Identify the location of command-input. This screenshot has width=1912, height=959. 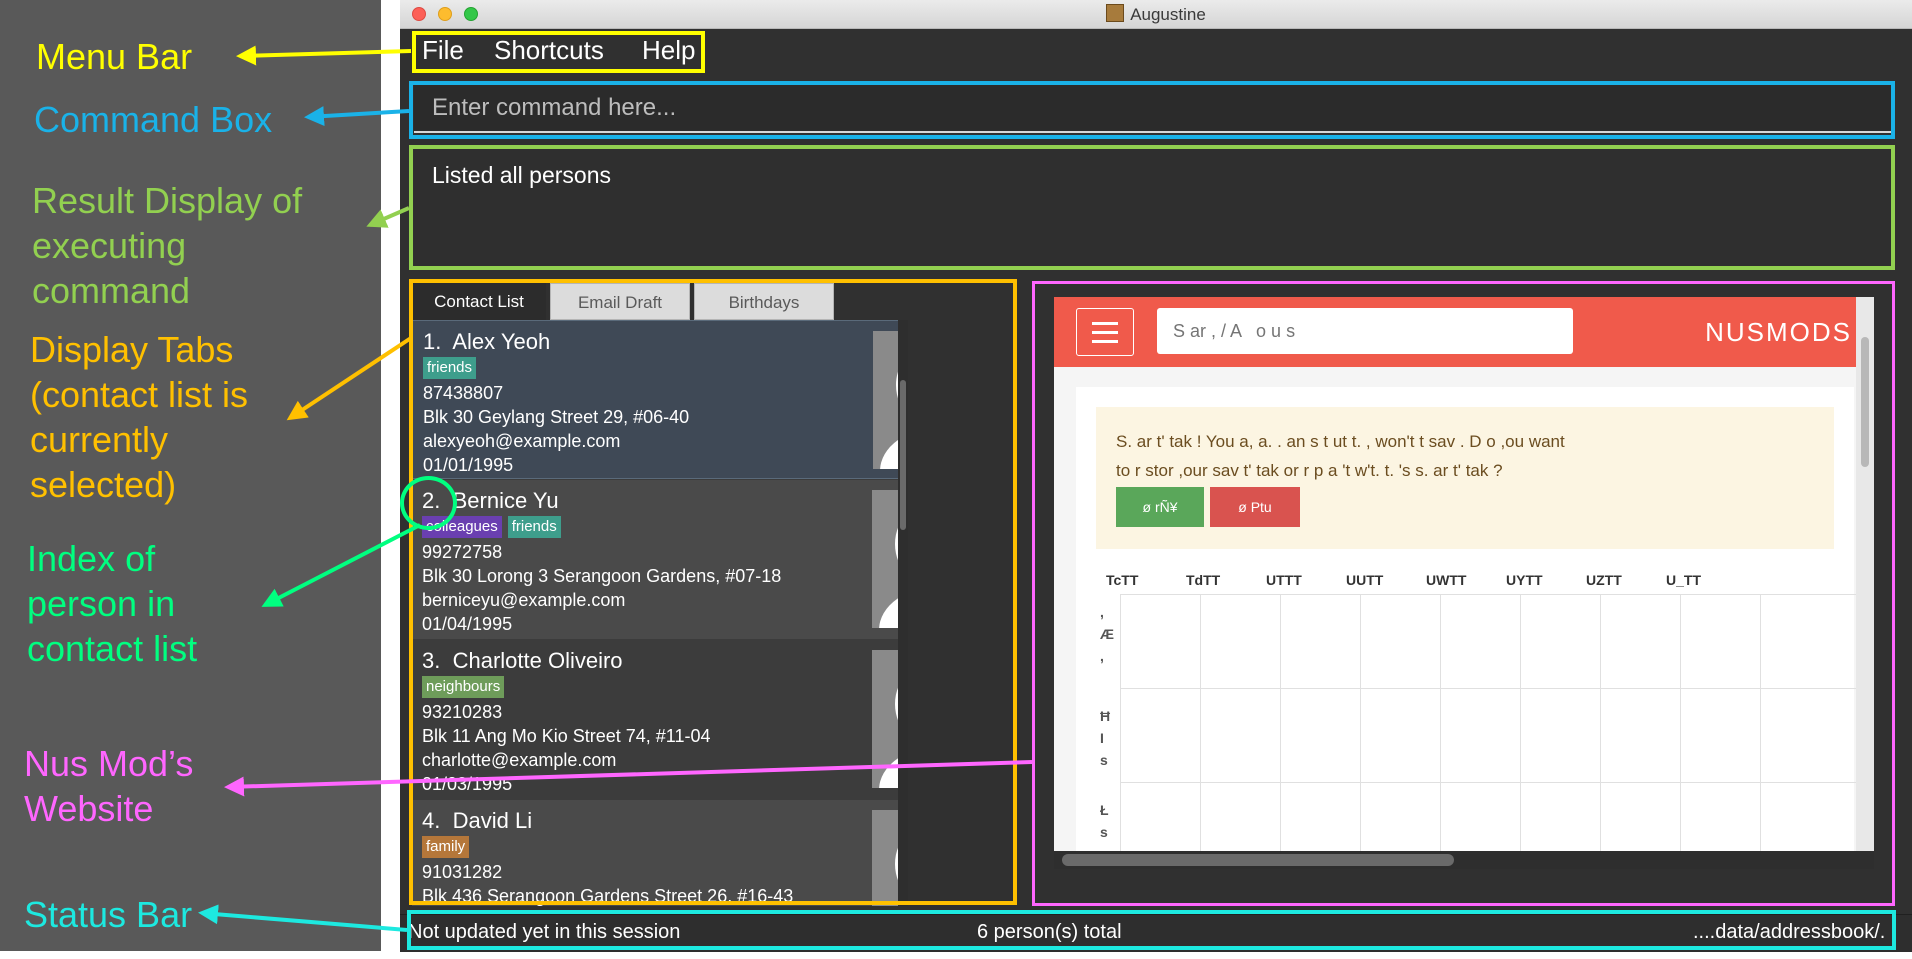
(1152, 108).